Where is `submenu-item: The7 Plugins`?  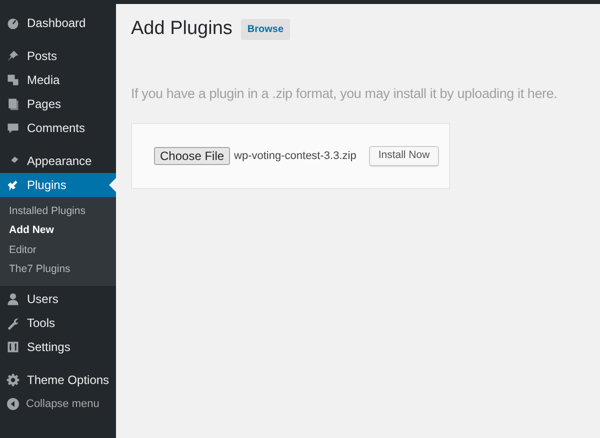 submenu-item: The7 Plugins is located at coordinates (58, 270).